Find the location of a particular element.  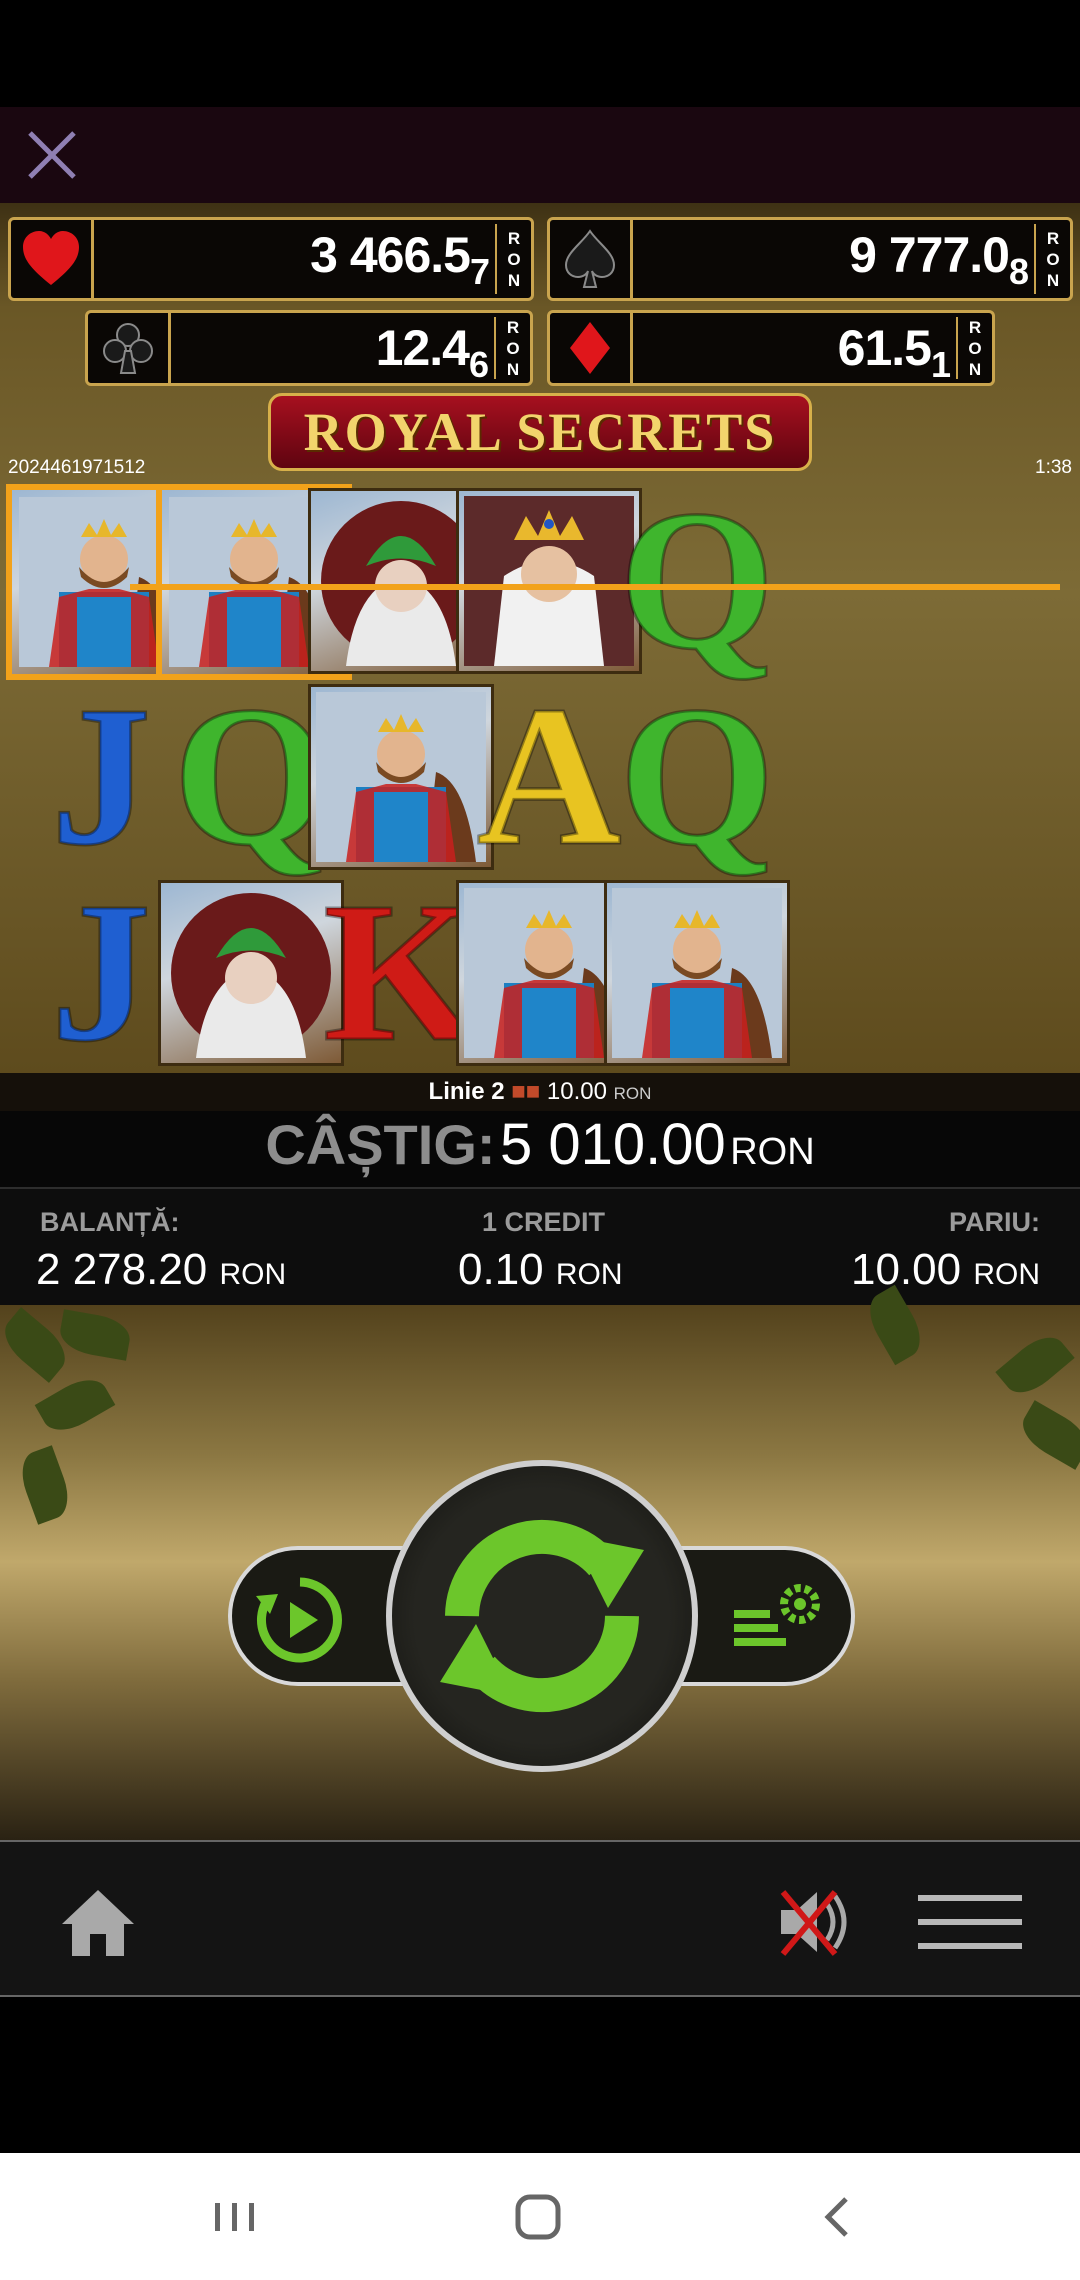

win-value: 5 010.00 is located at coordinates (612, 1144).